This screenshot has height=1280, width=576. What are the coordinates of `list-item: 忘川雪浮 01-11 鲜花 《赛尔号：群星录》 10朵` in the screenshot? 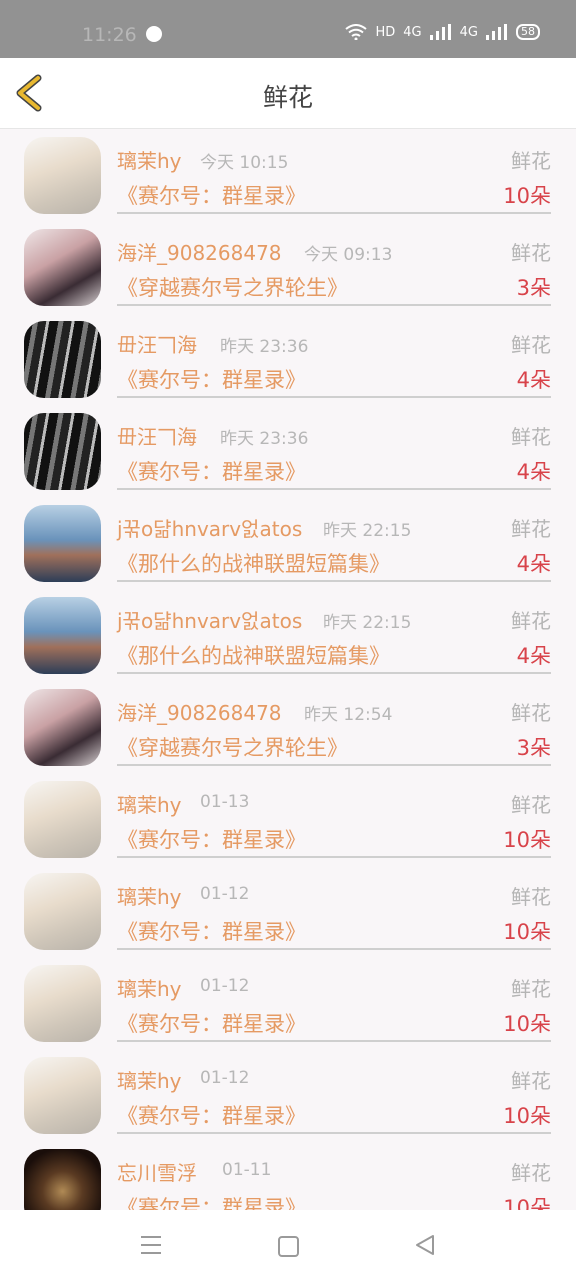 It's located at (288, 1175).